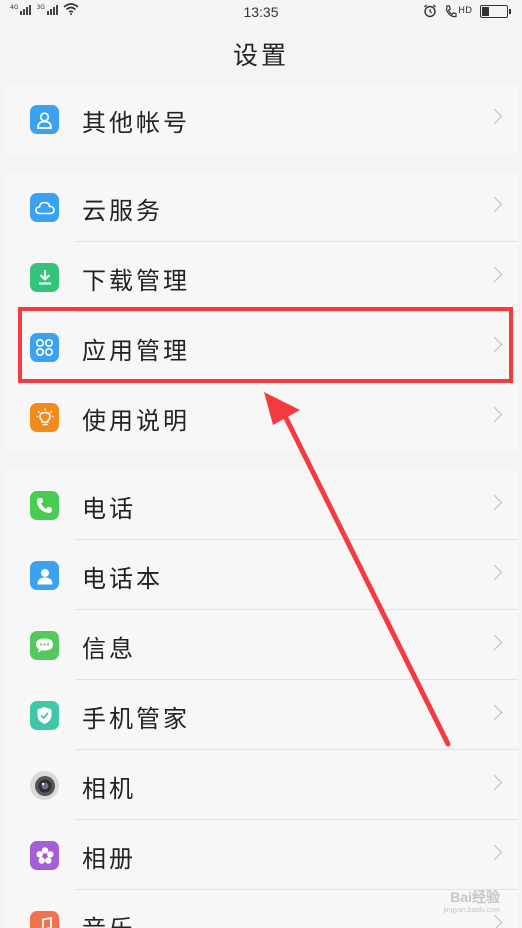 The width and height of the screenshot is (522, 928). Describe the element at coordinates (495, 11) in the screenshot. I see `battery-icon` at that location.